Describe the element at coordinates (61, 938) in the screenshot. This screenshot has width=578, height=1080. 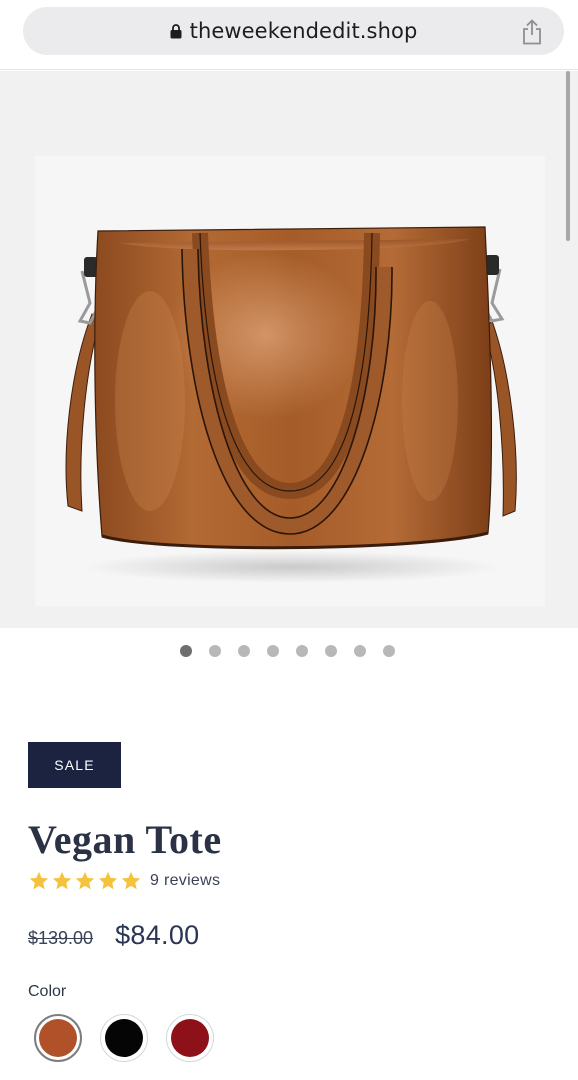
I see `original-price: $139.00` at that location.